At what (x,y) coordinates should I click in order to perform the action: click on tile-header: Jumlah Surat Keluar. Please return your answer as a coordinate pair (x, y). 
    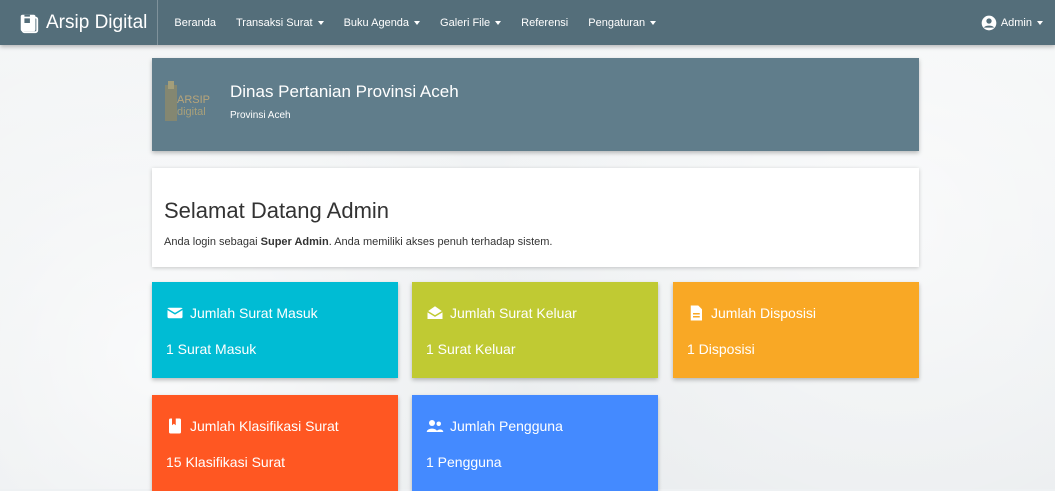
    Looking at the image, I should click on (501, 313).